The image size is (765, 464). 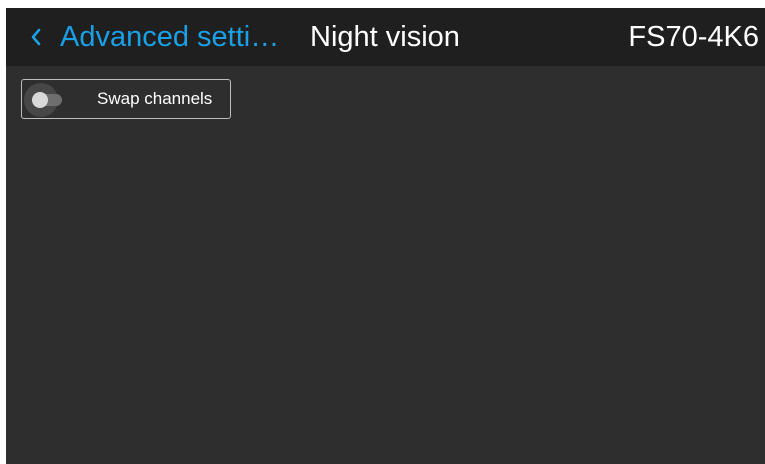 I want to click on device-name: FS70-4K6, so click(x=693, y=37).